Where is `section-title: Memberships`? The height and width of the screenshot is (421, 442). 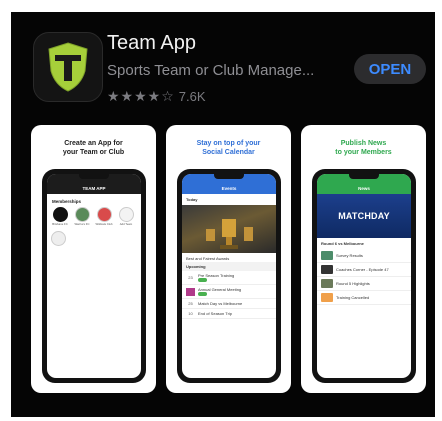 section-title: Memberships is located at coordinates (67, 201).